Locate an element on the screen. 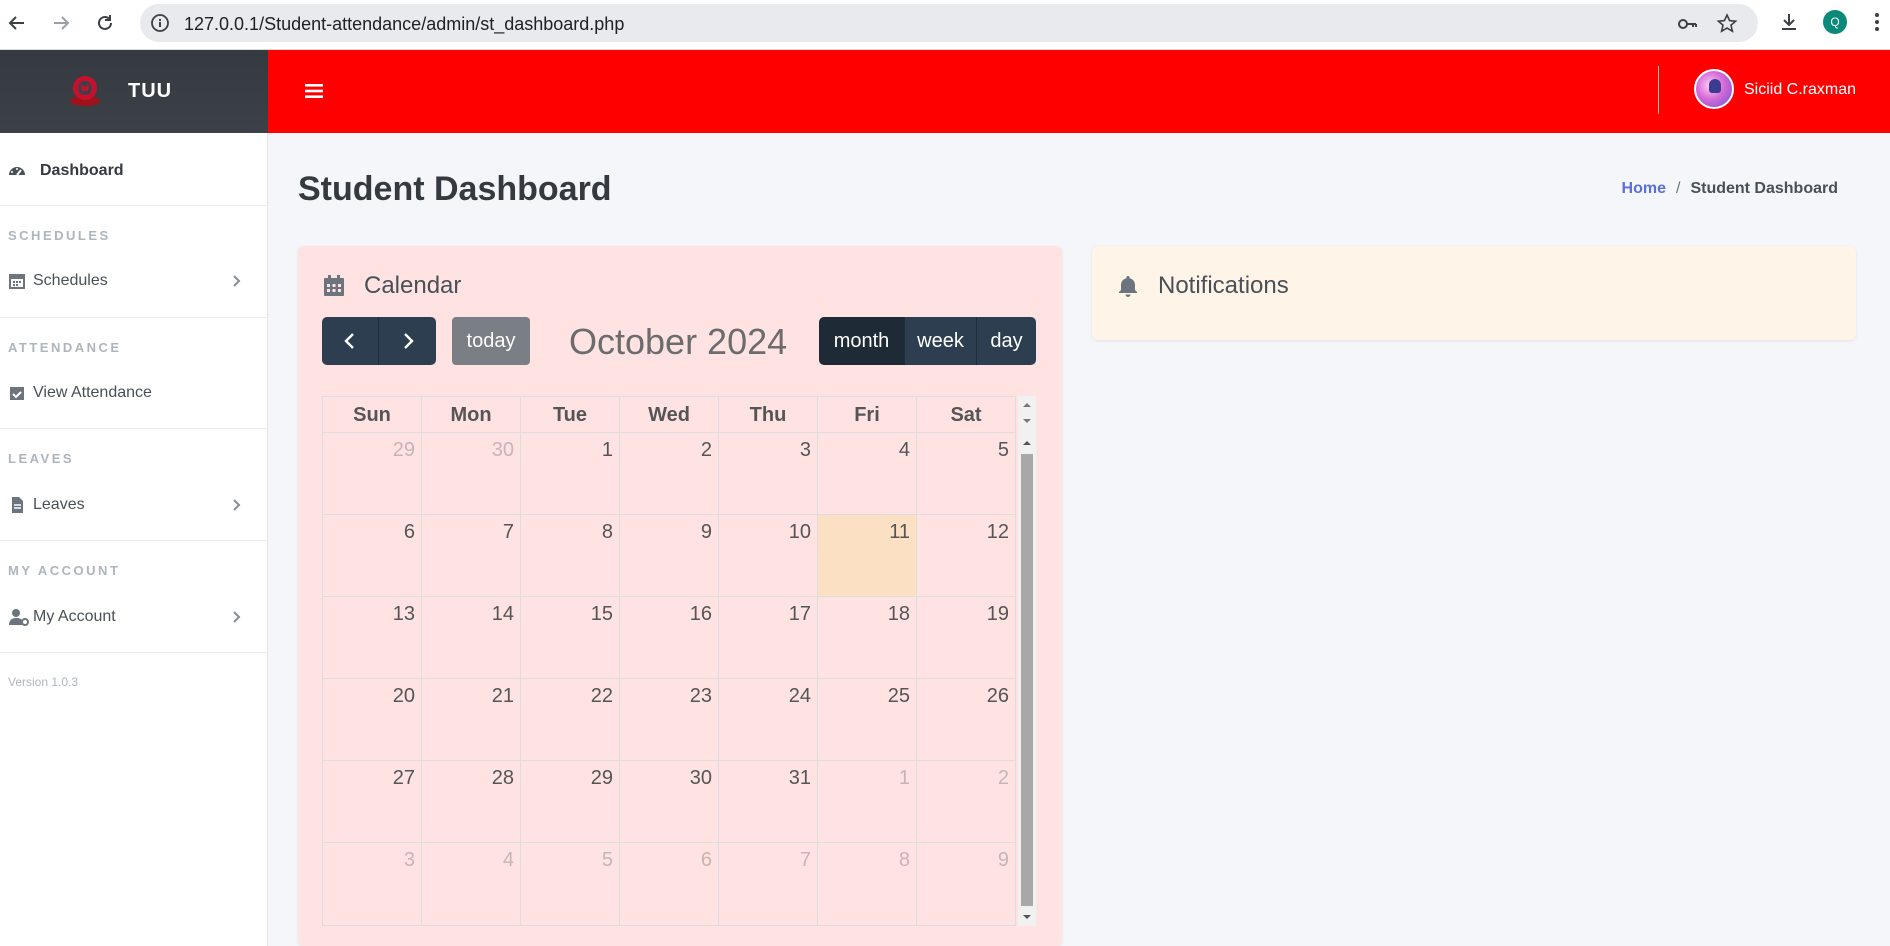 Image resolution: width=1890 pixels, height=946 pixels. profile-avatar: Q is located at coordinates (1835, 22).